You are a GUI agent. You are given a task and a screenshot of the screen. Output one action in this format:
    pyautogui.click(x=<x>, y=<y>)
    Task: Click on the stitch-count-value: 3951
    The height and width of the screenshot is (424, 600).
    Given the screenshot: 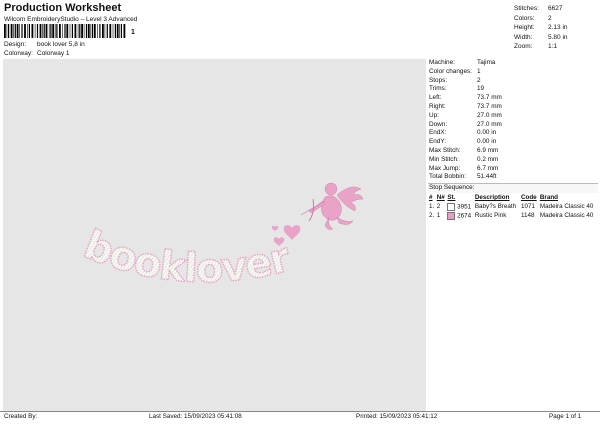 What is the action you would take?
    pyautogui.click(x=464, y=207)
    